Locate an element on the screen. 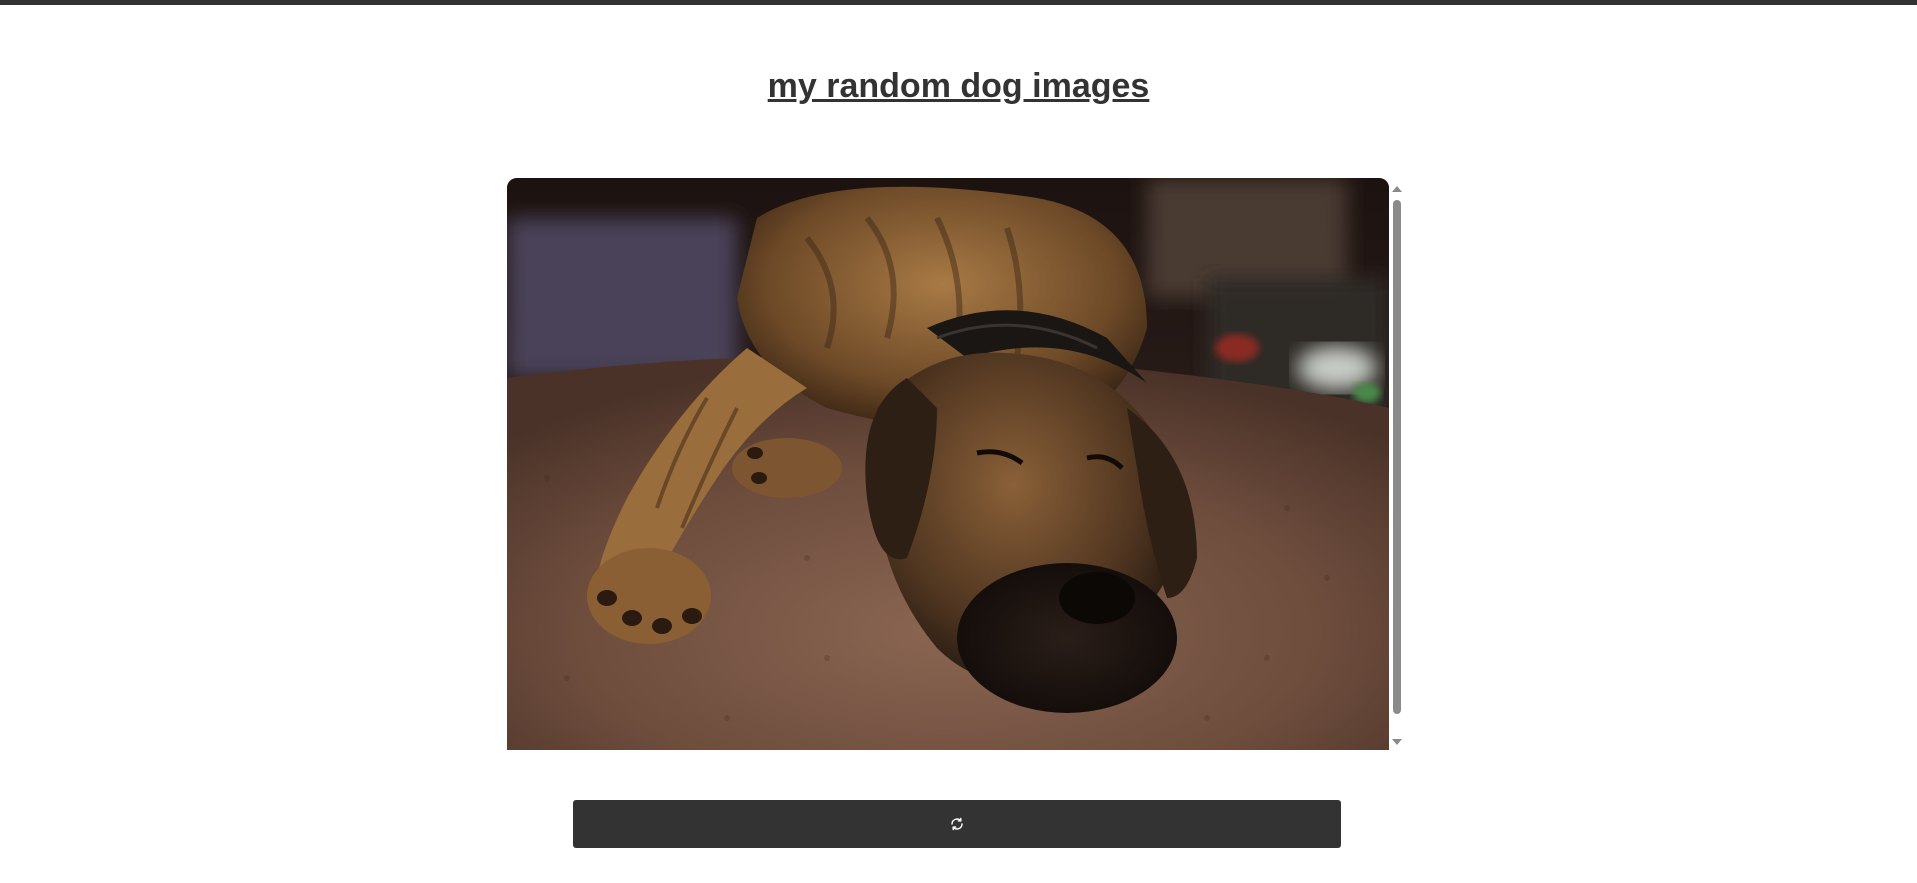  scroll-thumb is located at coordinates (1397, 457).